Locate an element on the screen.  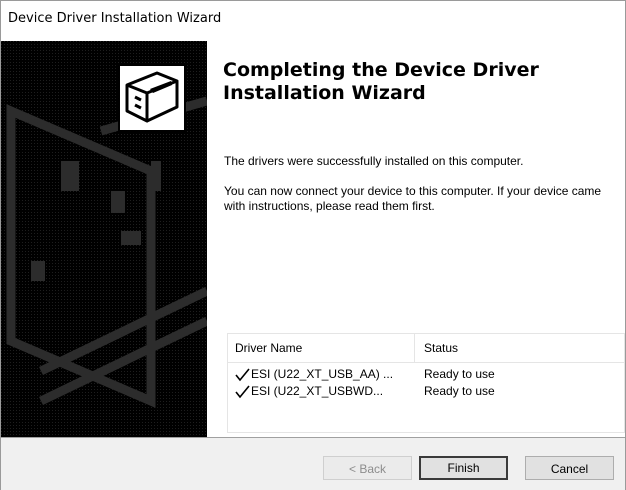
hardware-install-icon is located at coordinates (152, 98).